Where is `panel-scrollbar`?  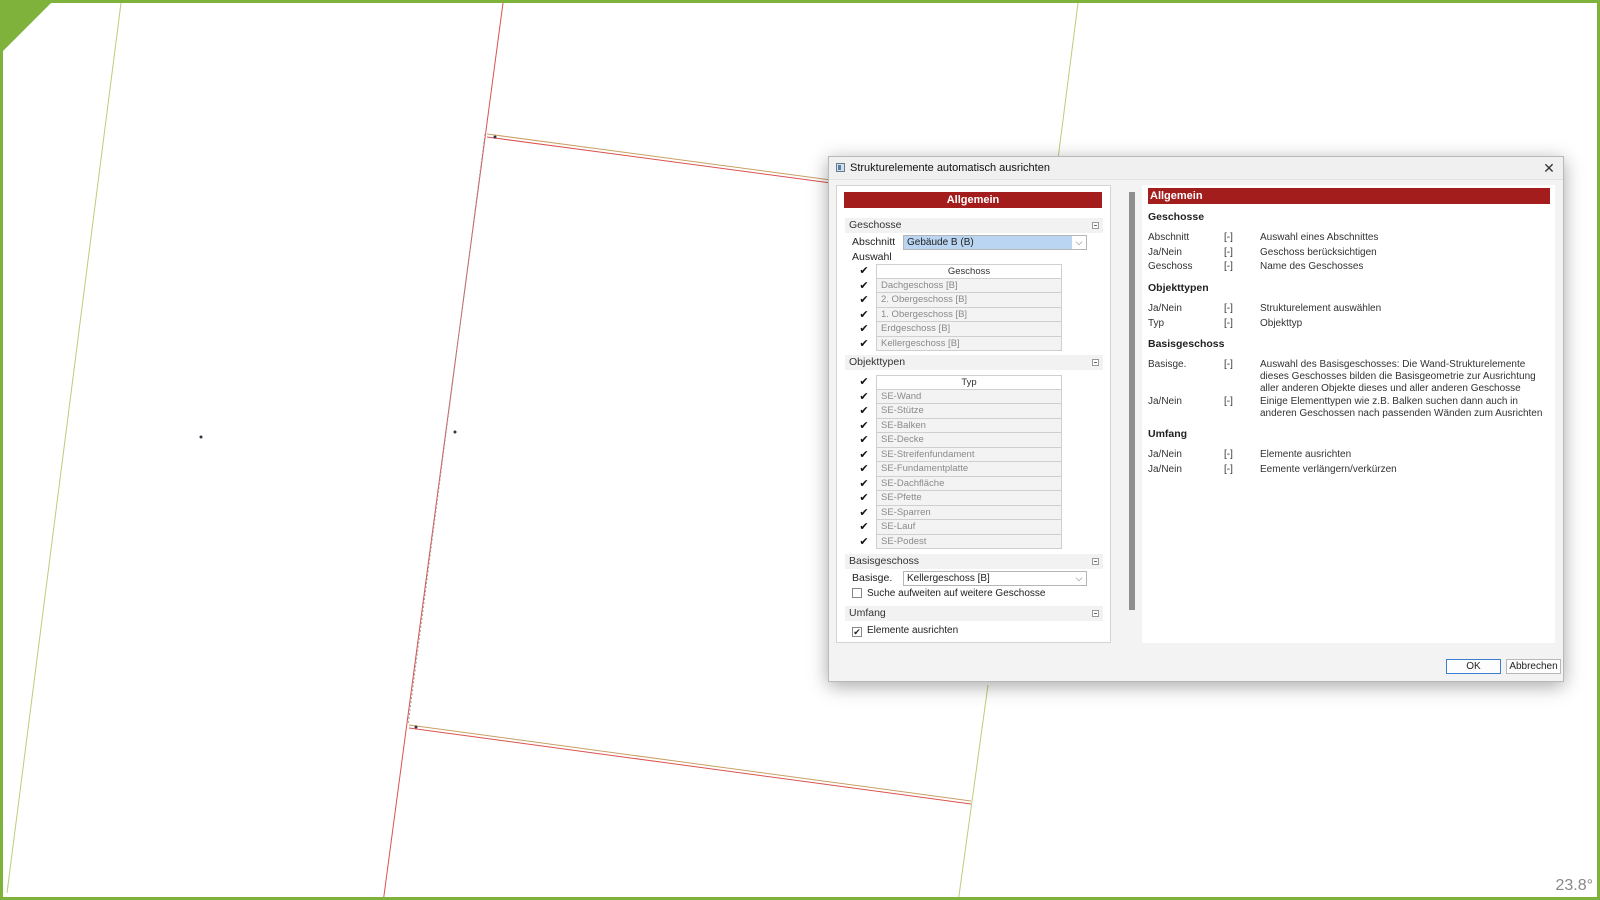
panel-scrollbar is located at coordinates (1132, 401).